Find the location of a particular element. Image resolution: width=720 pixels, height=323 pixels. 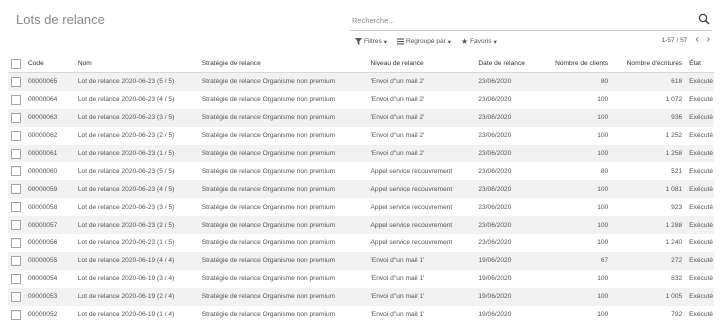

select-all-checkbox is located at coordinates (16, 64).